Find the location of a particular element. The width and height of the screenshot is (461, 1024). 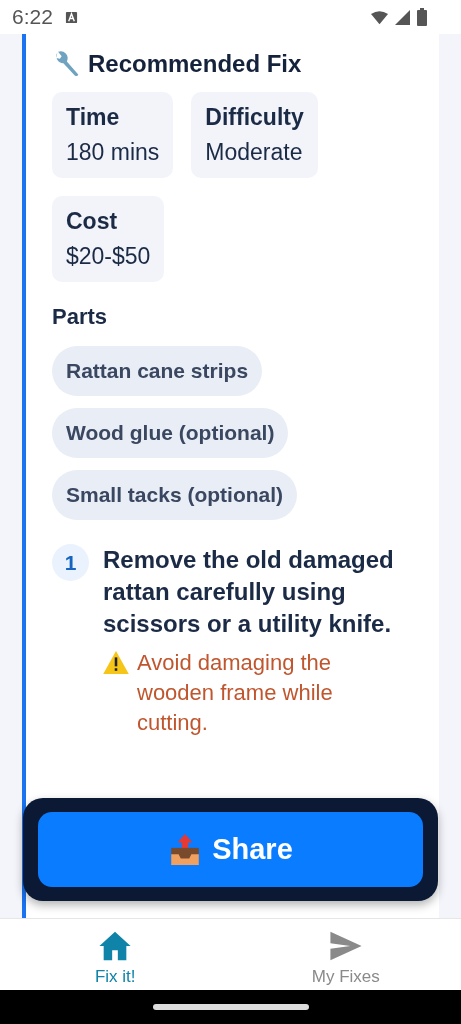

step-text: Remove the old damaged rattan carefully using scissors or a utility knife. is located at coordinates (249, 592).